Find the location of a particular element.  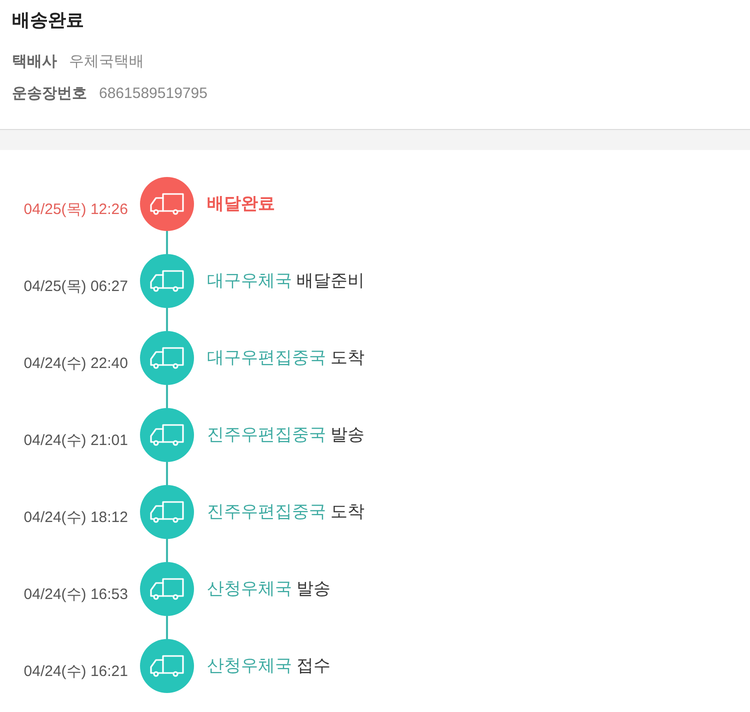

field-value: 6861589519795 is located at coordinates (153, 94).